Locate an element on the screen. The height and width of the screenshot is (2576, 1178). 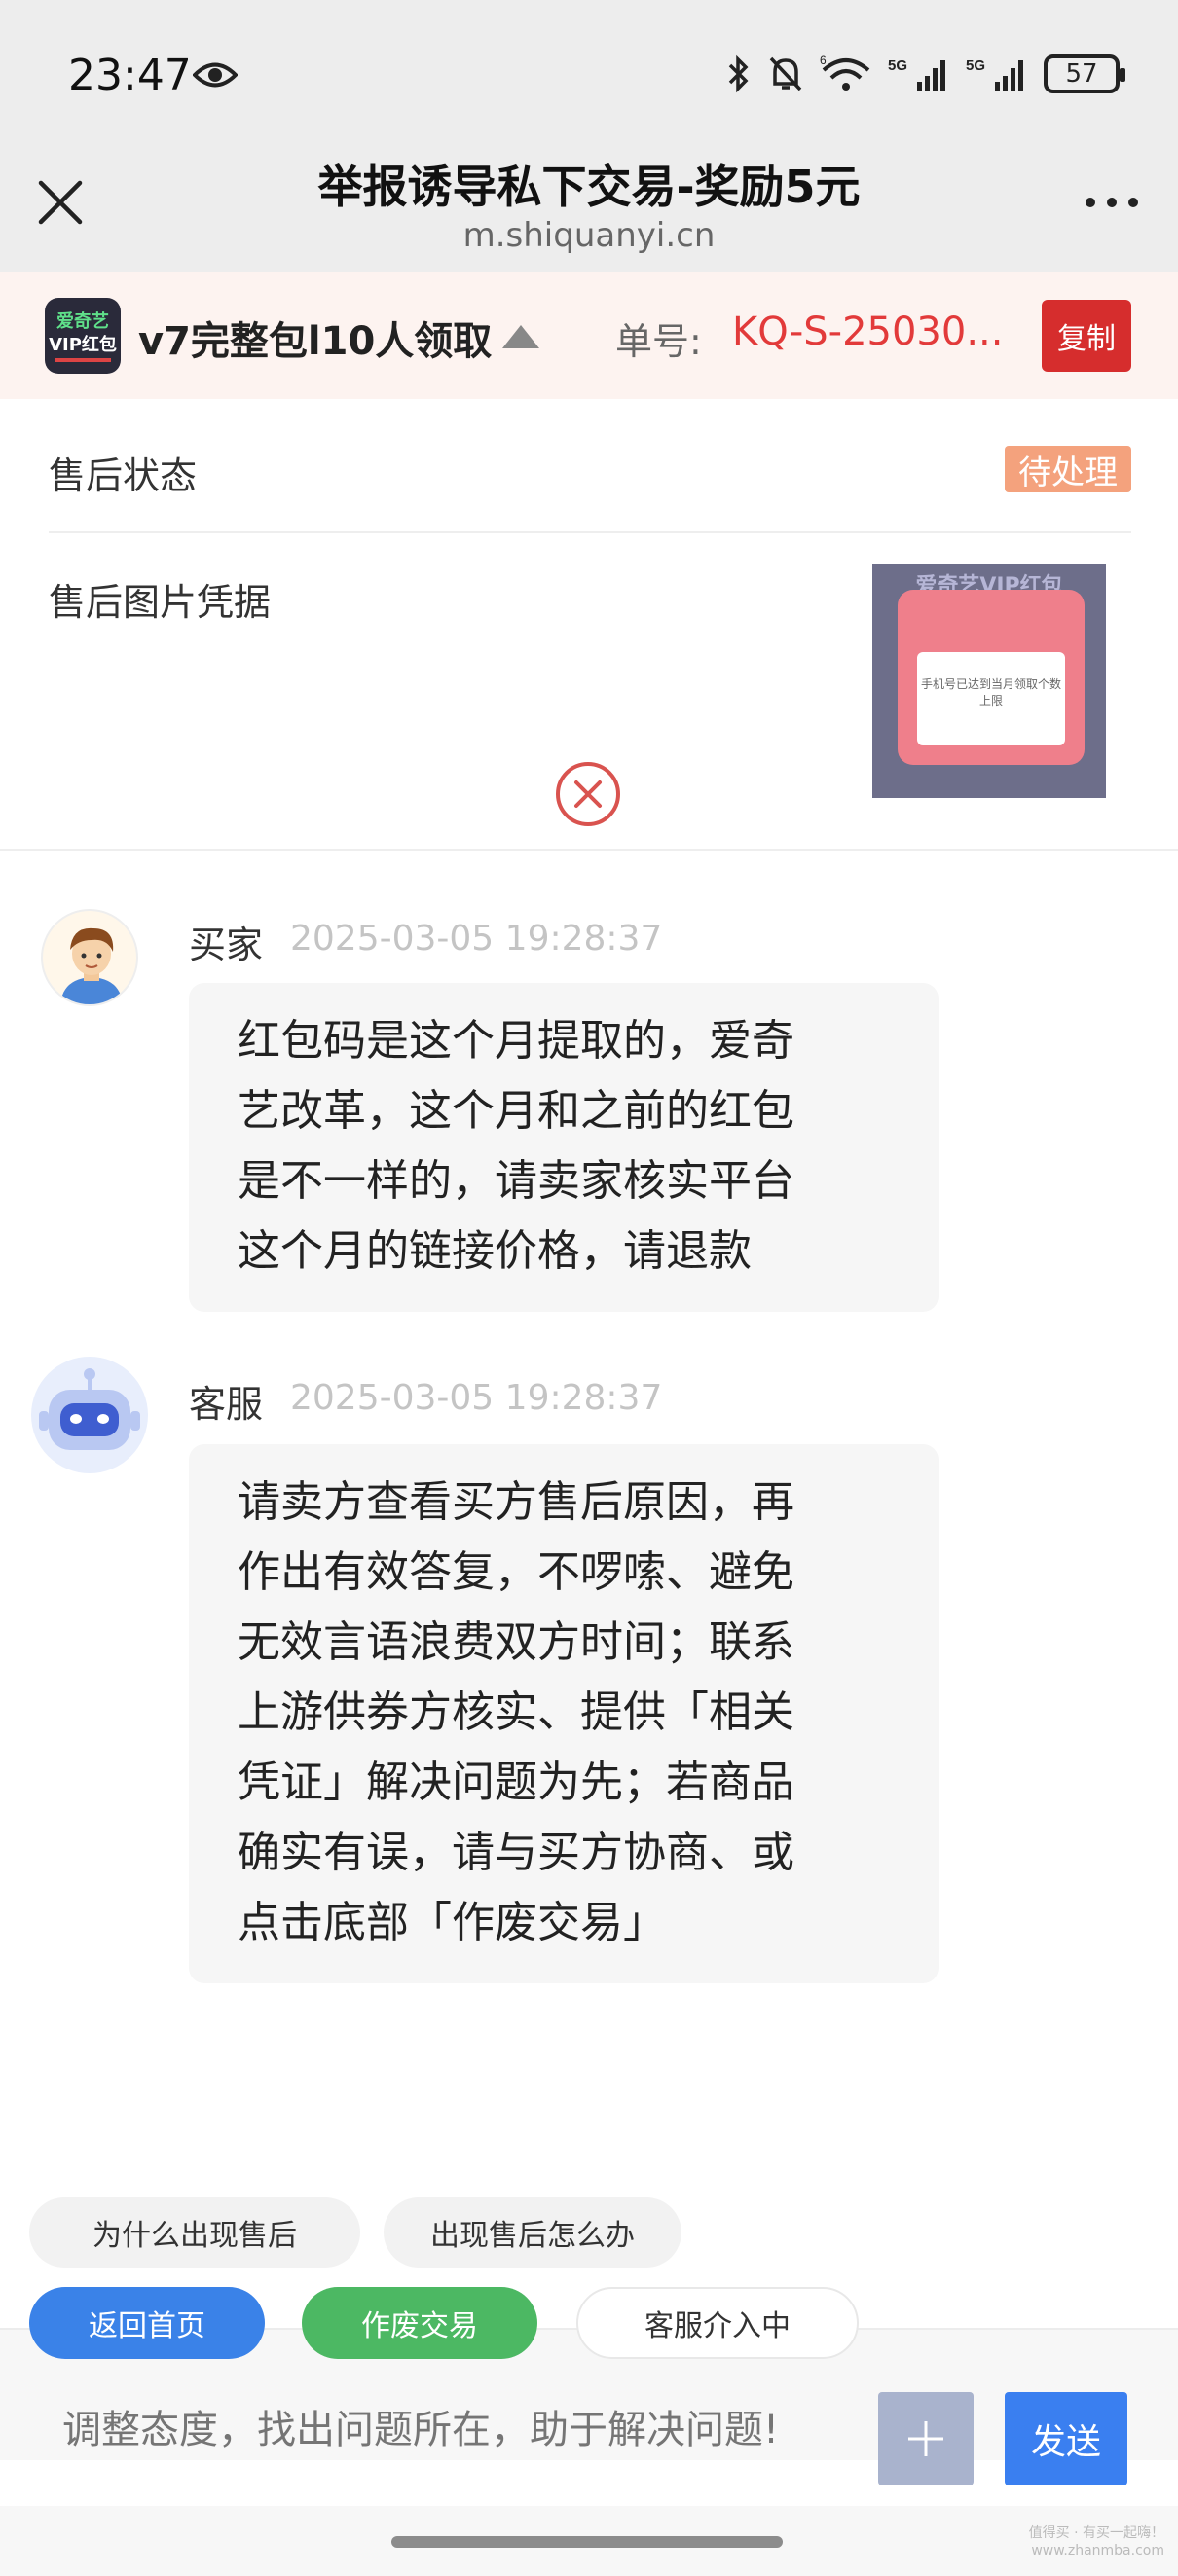
service-name: 客服 is located at coordinates (227, 1404).